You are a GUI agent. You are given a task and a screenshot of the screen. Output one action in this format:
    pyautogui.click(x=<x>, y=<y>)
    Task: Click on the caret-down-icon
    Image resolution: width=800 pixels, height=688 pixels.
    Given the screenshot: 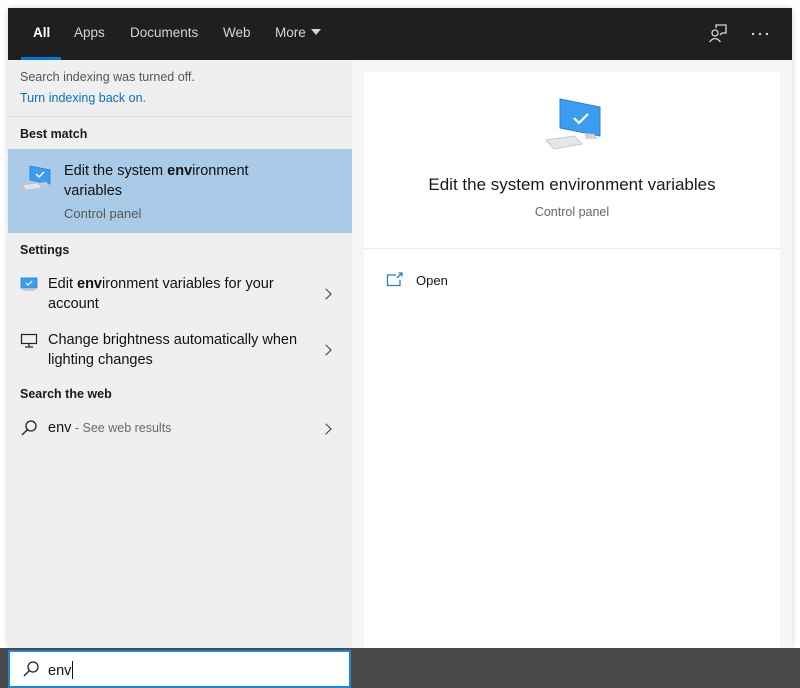 What is the action you would take?
    pyautogui.click(x=315, y=32)
    